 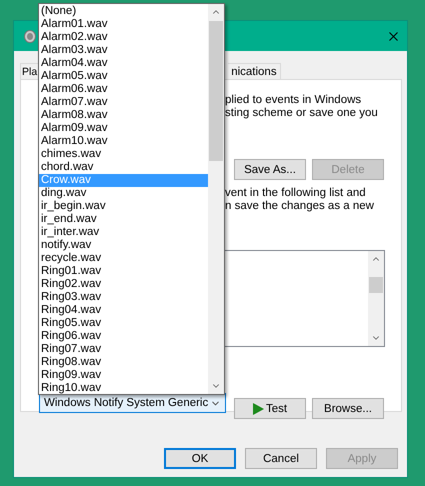 I want to click on instruction-text: vent in the following list and, so click(x=296, y=193).